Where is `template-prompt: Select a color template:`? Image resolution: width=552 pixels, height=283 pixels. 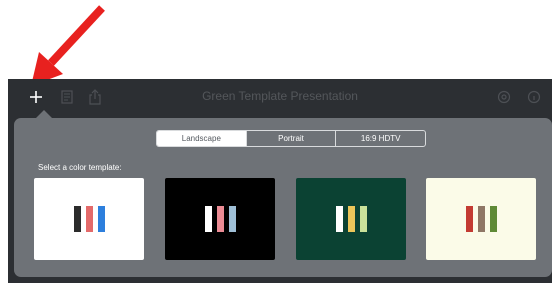
template-prompt: Select a color template: is located at coordinates (80, 167).